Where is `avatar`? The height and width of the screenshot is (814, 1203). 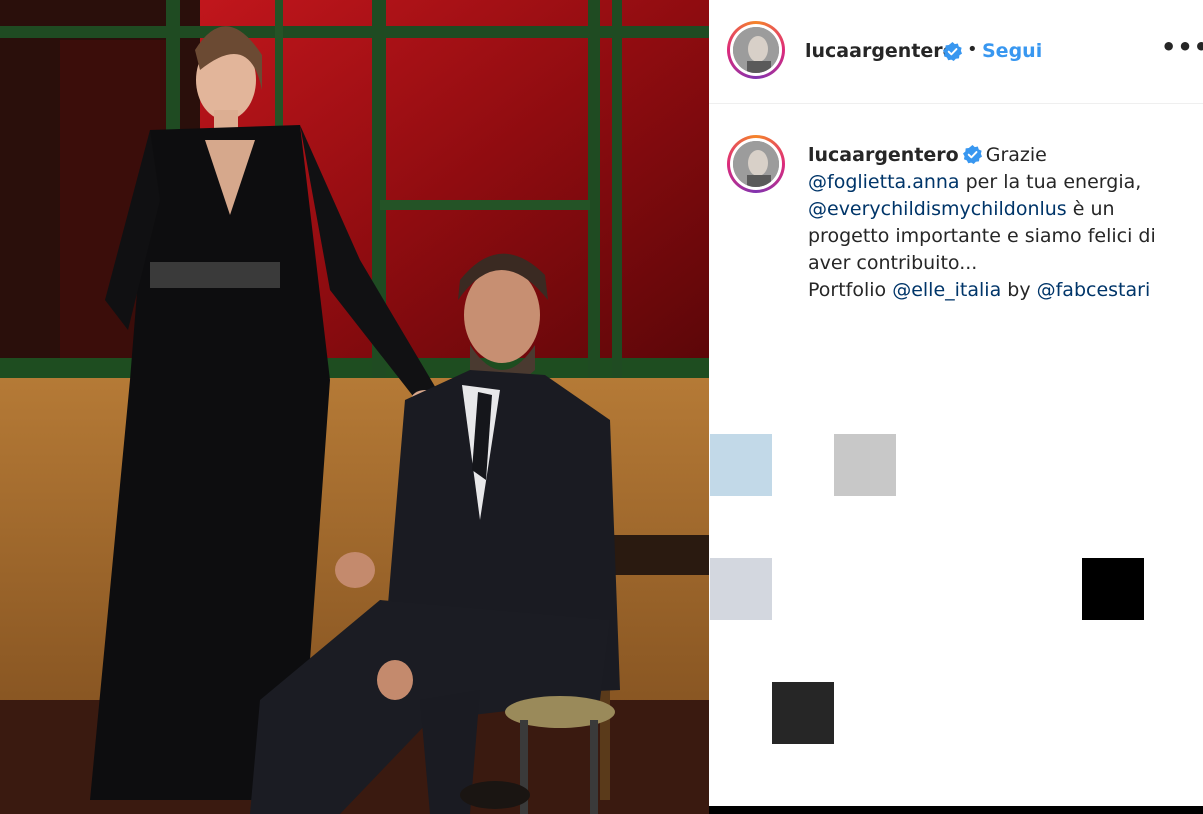 avatar is located at coordinates (756, 50).